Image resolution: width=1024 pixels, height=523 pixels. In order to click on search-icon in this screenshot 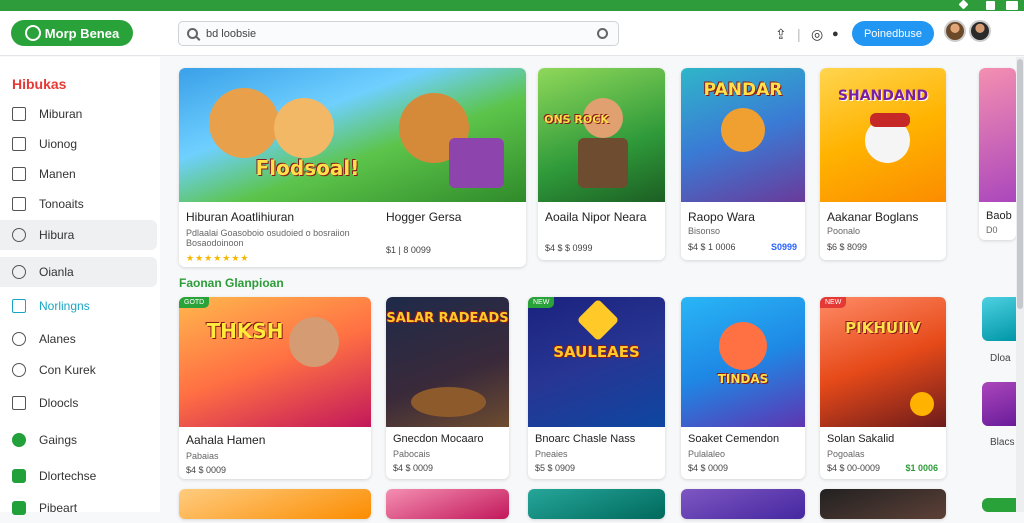, I will do `click(192, 33)`.